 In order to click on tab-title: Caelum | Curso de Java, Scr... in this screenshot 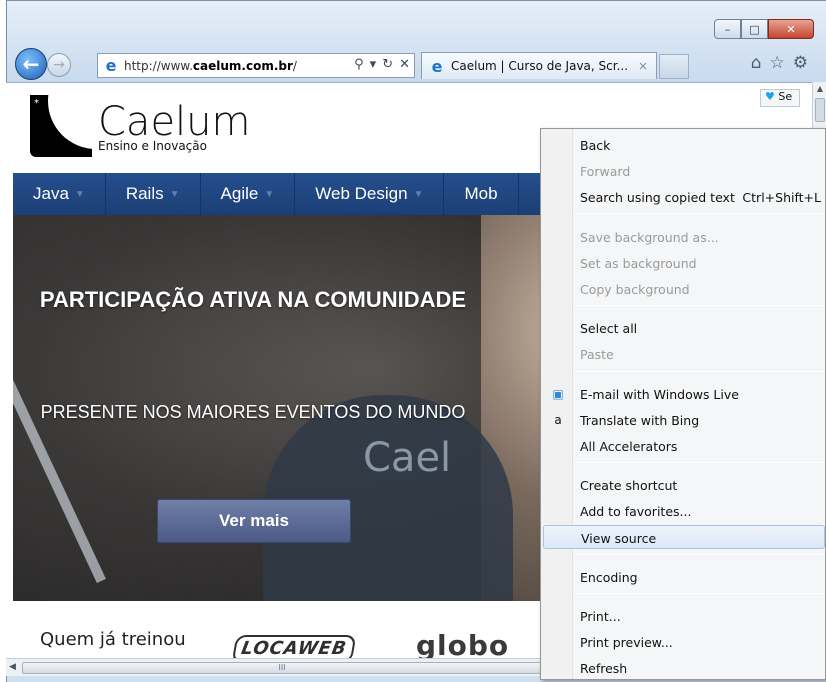, I will do `click(540, 66)`.